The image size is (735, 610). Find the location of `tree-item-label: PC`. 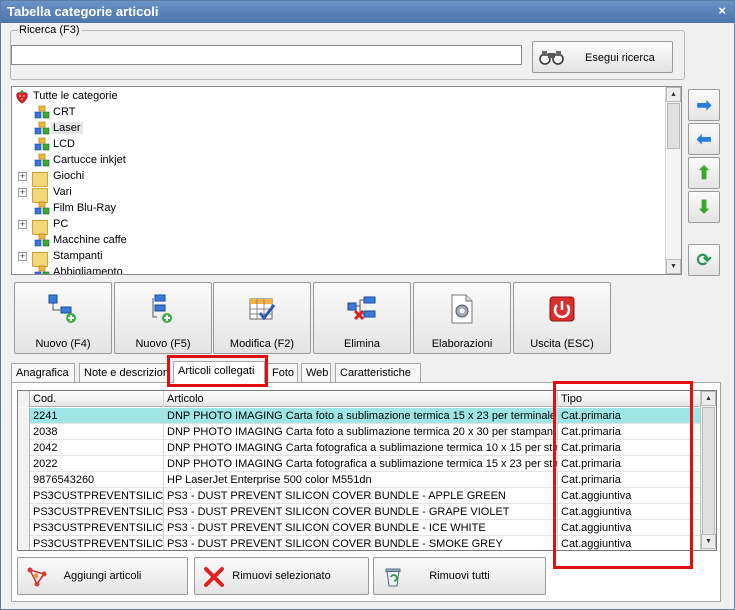

tree-item-label: PC is located at coordinates (61, 224).